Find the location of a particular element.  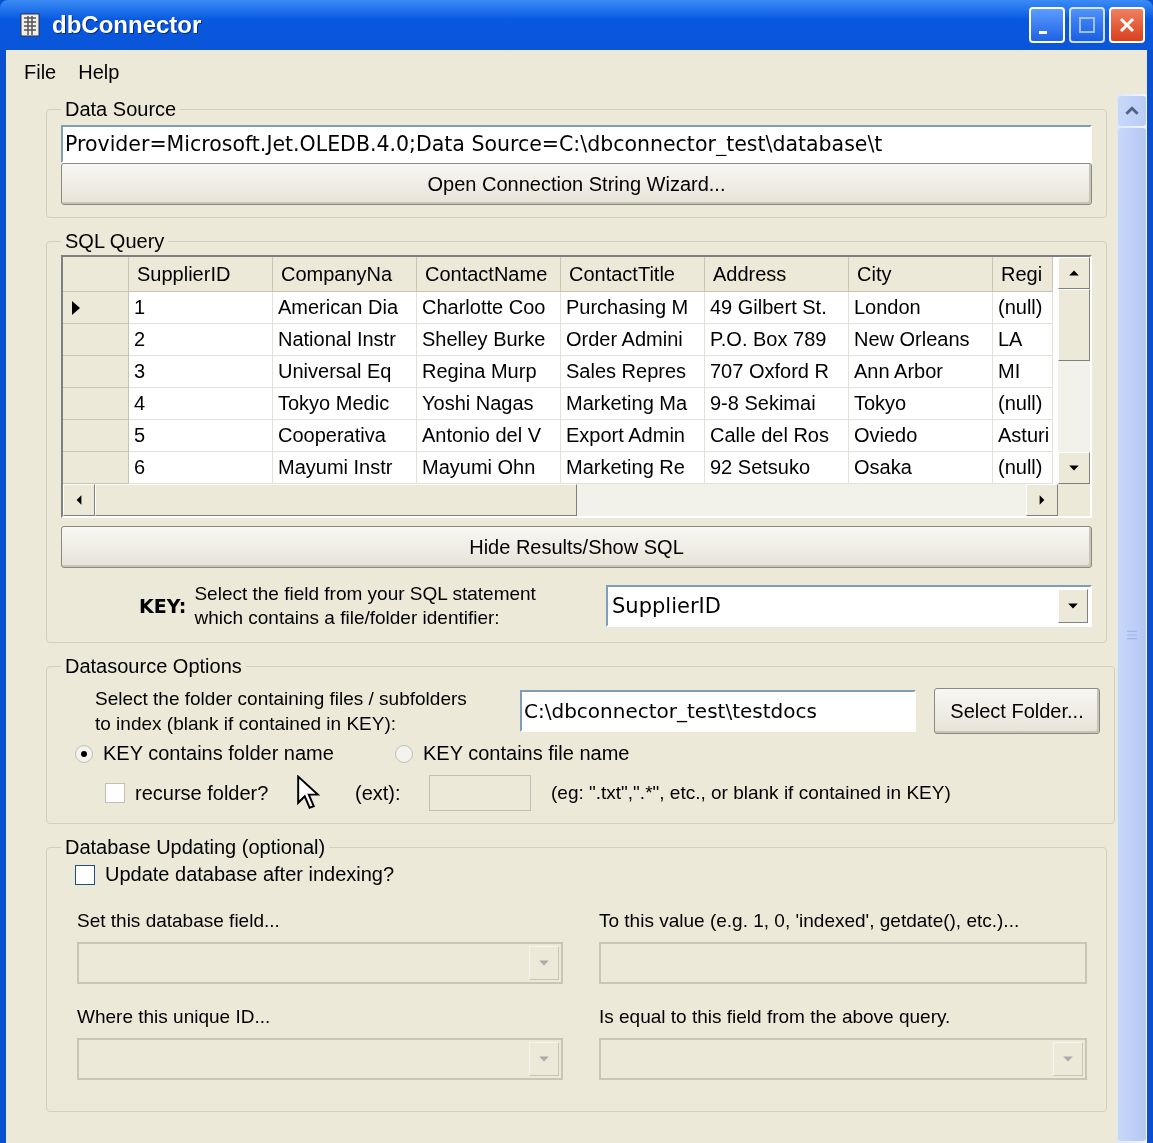

key-label: KEY: is located at coordinates (163, 606).